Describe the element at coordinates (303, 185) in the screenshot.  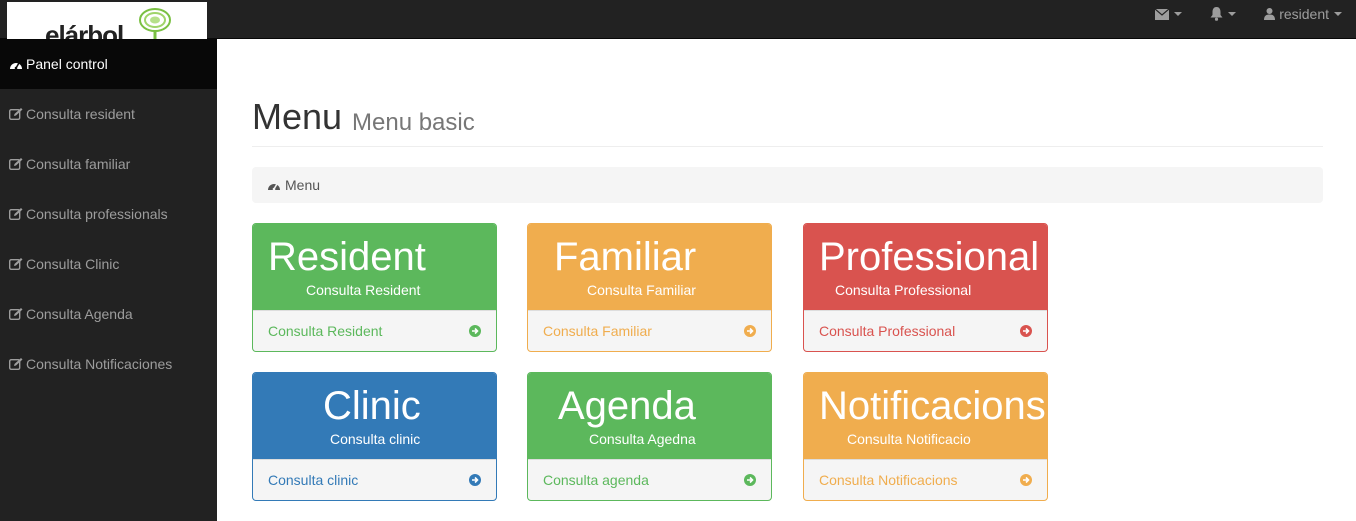
I see `breadcrumb-label: Menu` at that location.